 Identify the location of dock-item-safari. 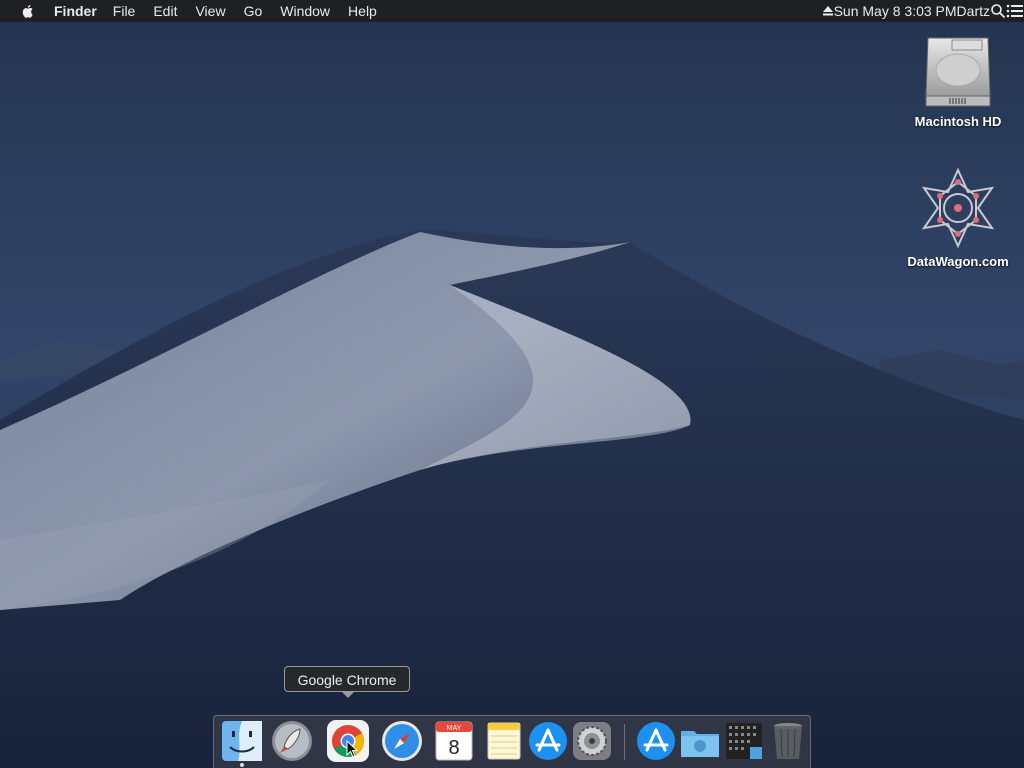
(402, 741).